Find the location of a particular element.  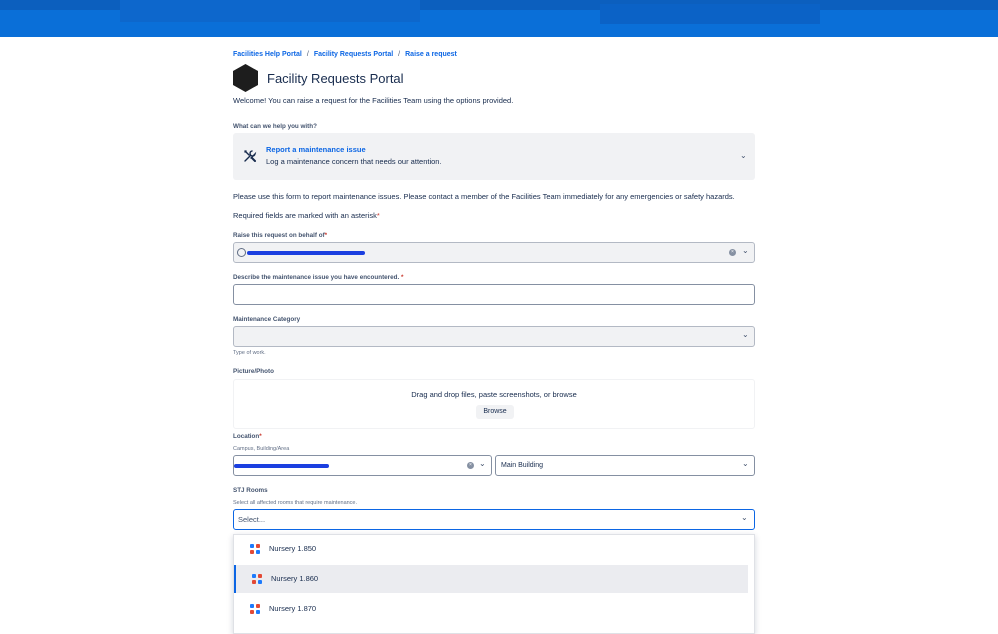

describe-issue-input is located at coordinates (494, 294).